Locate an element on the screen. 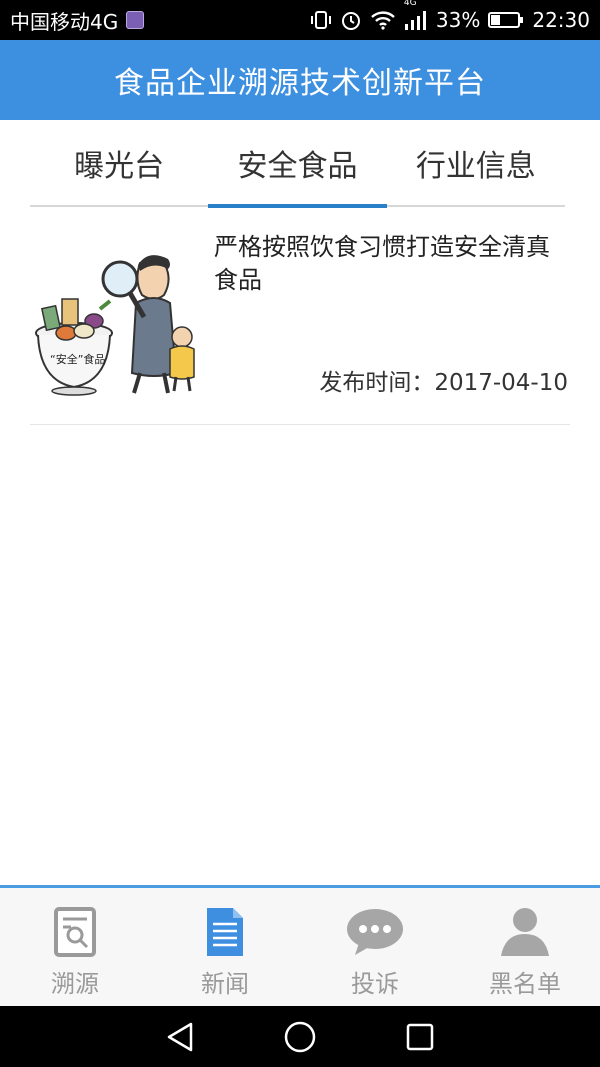 The image size is (600, 1067). tab-industry-info: 行业信息 is located at coordinates (476, 162).